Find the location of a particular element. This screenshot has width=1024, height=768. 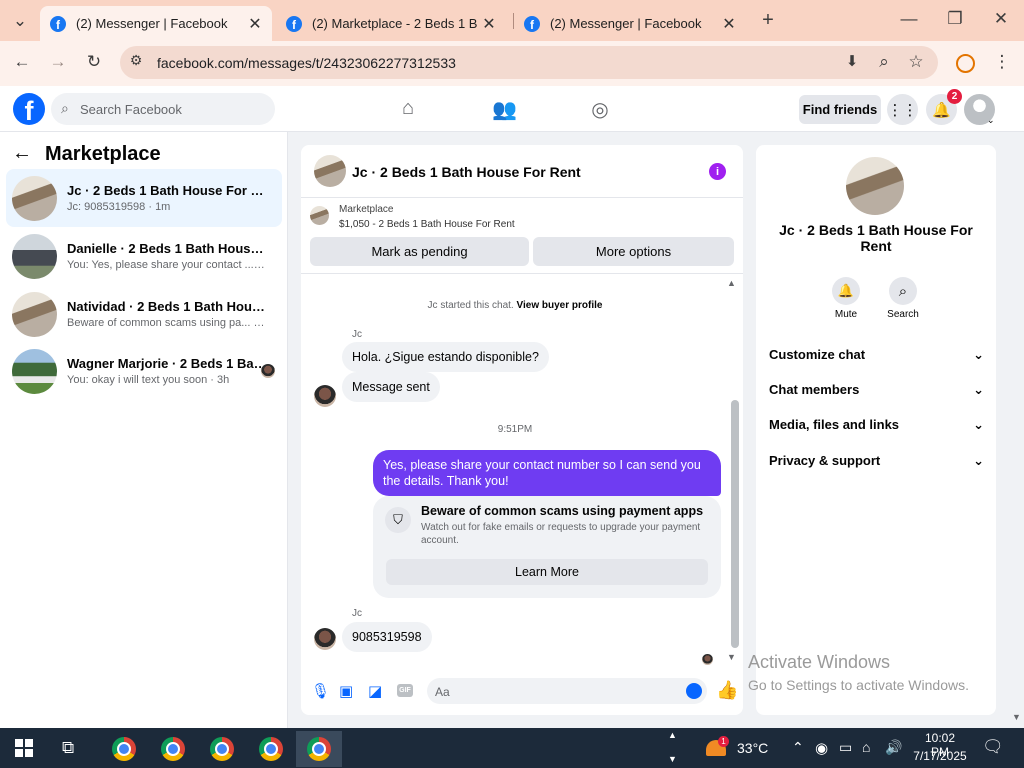

search-icon: ⌕ is located at coordinates (903, 291).